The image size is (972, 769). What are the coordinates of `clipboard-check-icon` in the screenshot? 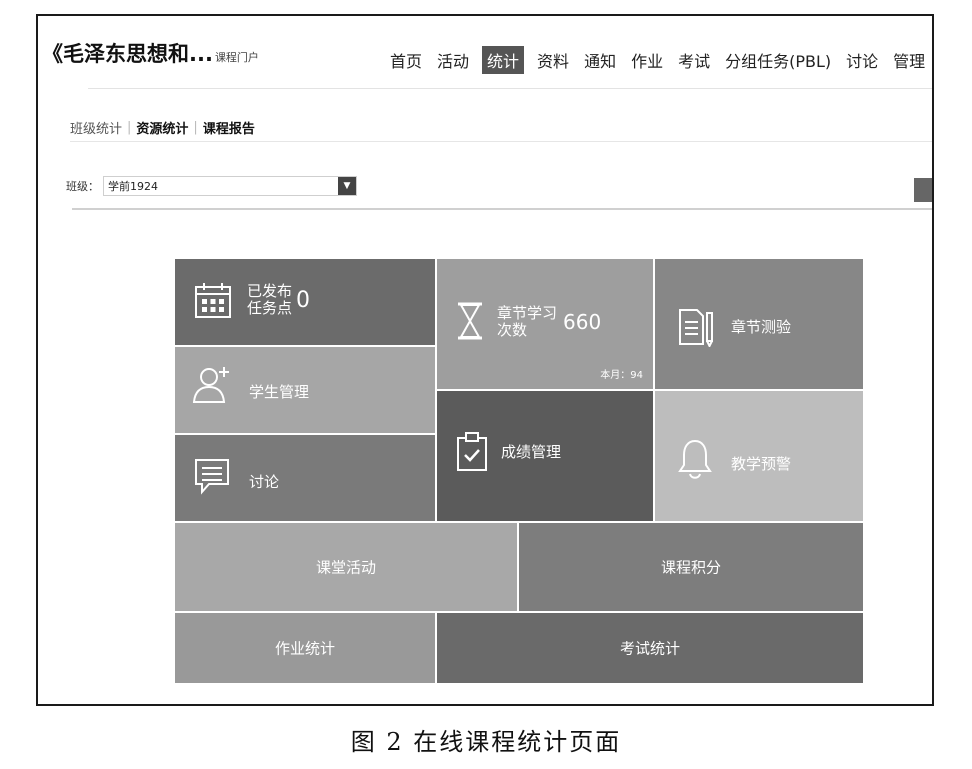 It's located at (472, 451).